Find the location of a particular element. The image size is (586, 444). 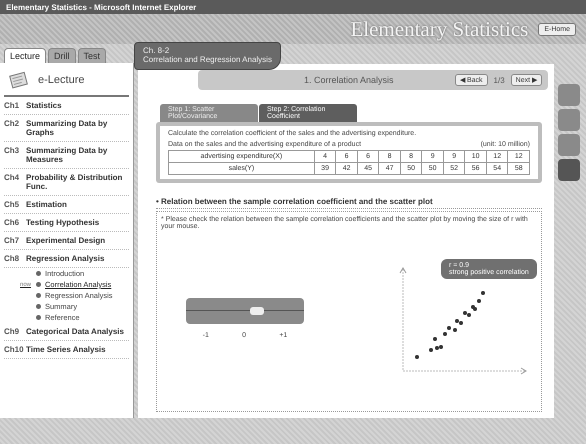

chapter-title: Correlation and Regression Analysis is located at coordinates (207, 59).